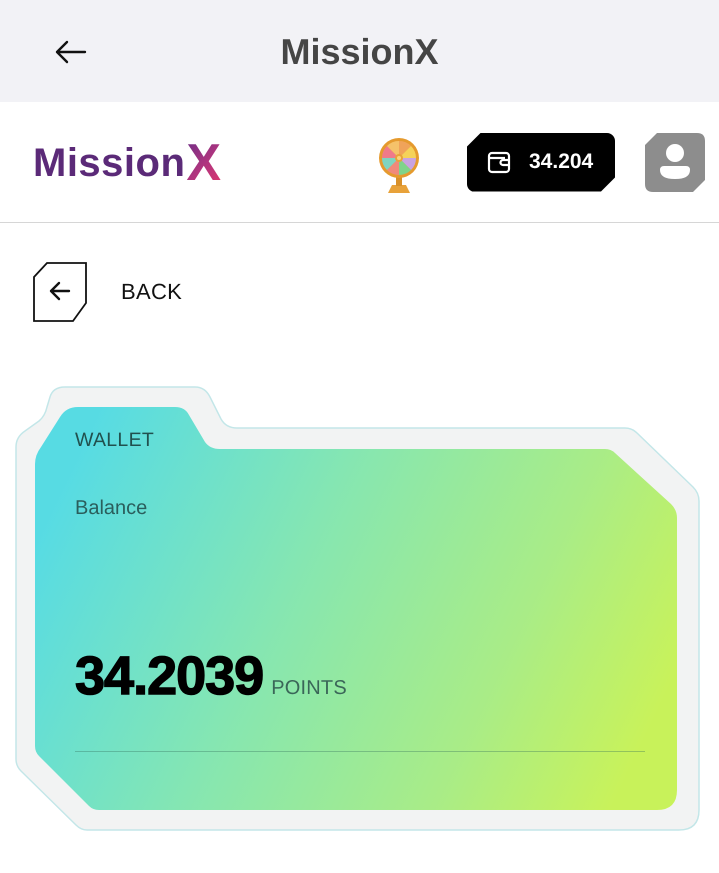  What do you see at coordinates (114, 440) in the screenshot?
I see `wallet-tab-label: WALLET` at bounding box center [114, 440].